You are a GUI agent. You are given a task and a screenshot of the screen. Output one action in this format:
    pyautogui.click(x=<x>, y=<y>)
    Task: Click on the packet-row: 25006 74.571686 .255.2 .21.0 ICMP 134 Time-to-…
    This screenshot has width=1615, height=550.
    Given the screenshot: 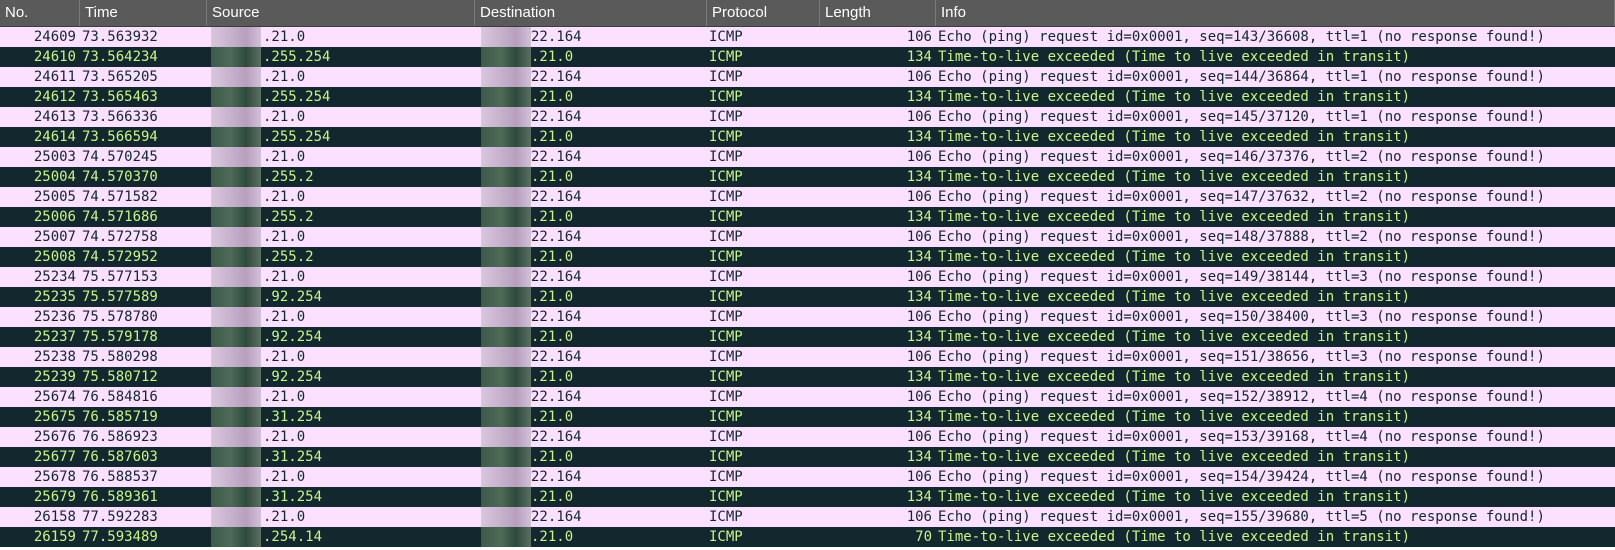 What is the action you would take?
    pyautogui.click(x=807, y=217)
    